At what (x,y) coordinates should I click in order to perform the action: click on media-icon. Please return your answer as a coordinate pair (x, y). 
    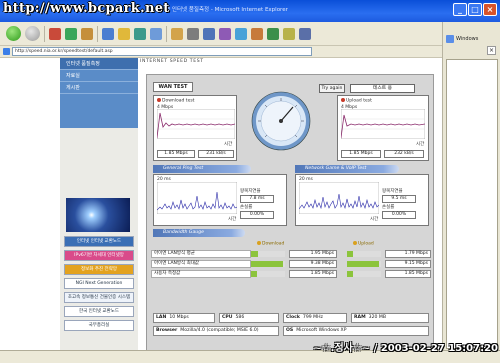
    Looking at the image, I should click on (140, 33).